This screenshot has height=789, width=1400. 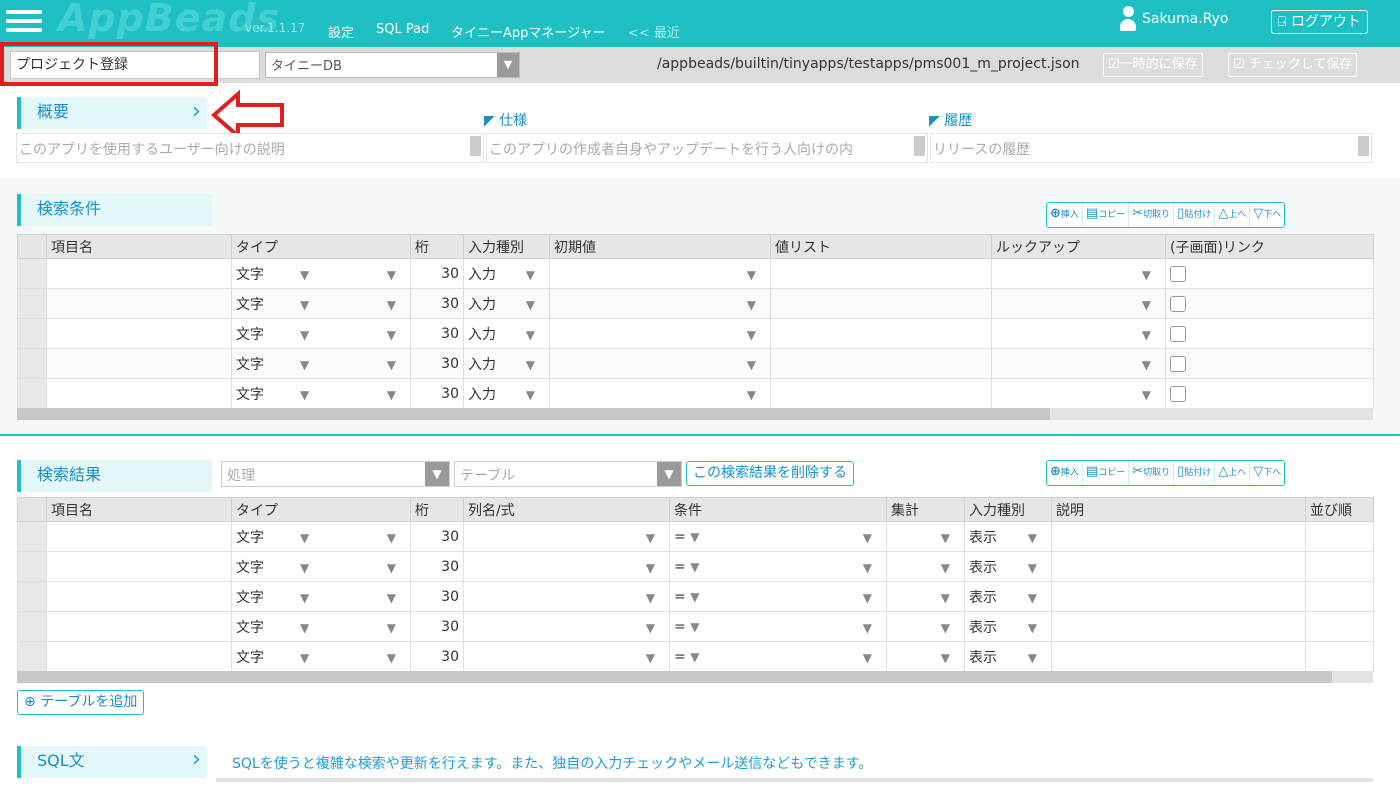 I want to click on scrollbar-thumb, so click(x=674, y=677).